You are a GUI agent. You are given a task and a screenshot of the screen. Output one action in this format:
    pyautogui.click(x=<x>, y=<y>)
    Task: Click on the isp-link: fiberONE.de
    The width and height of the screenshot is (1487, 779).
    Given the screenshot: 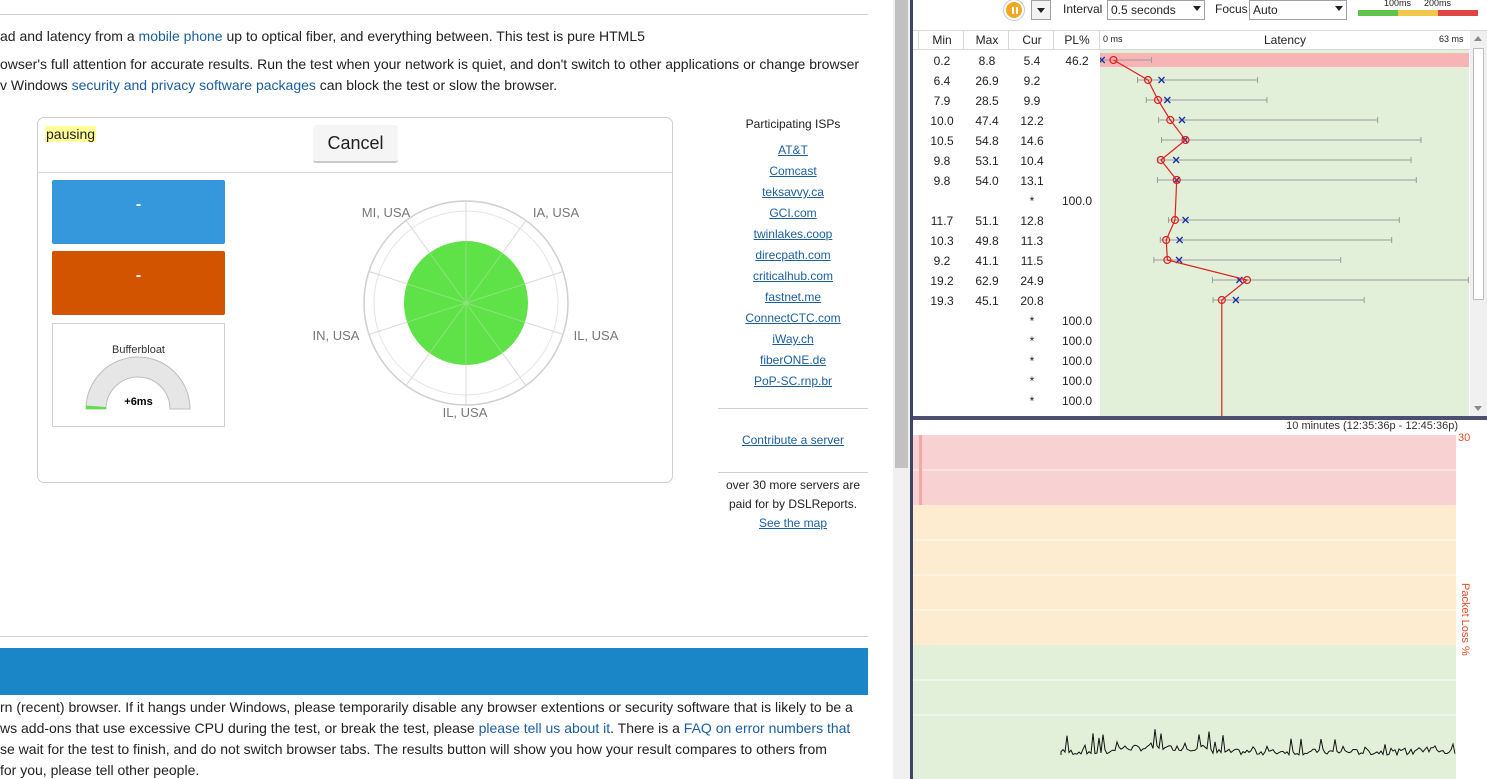 What is the action you would take?
    pyautogui.click(x=793, y=360)
    